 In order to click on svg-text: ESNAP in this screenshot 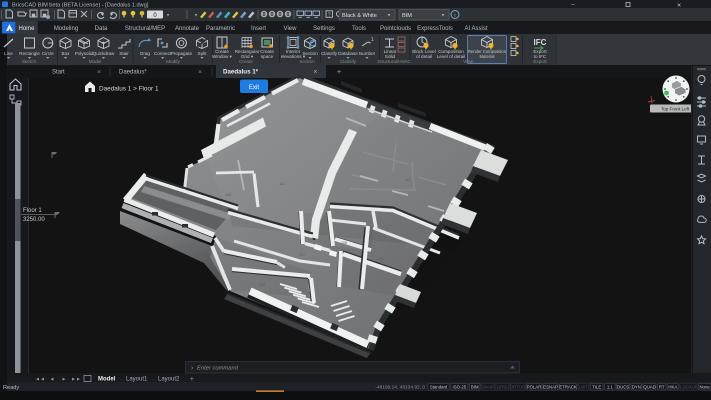, I will do `click(550, 387)`.